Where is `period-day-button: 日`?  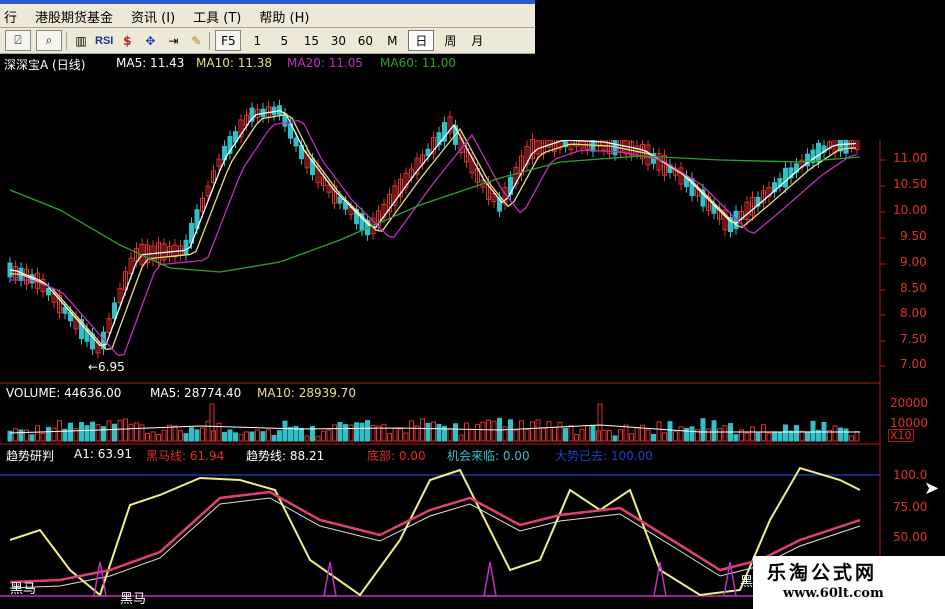
period-day-button: 日 is located at coordinates (421, 40).